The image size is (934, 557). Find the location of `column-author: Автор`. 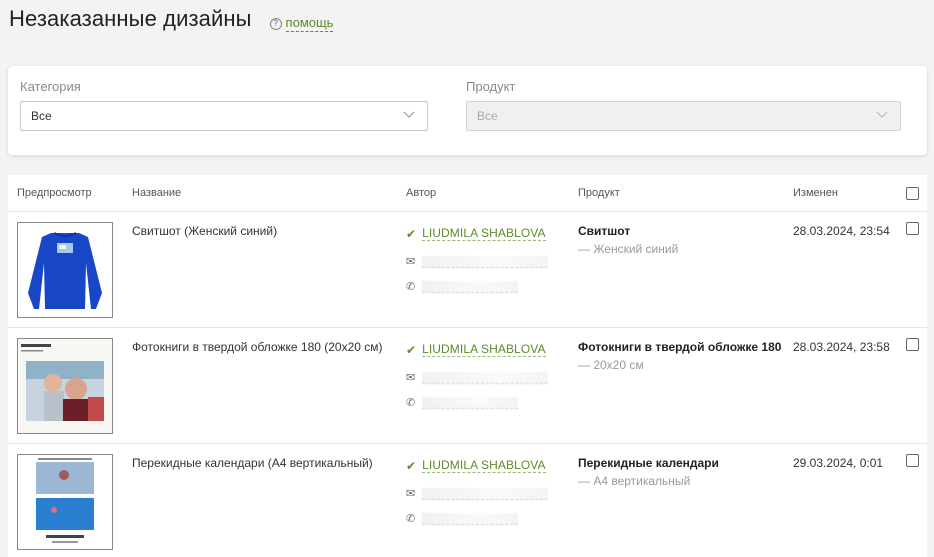

column-author: Автор is located at coordinates (421, 193).